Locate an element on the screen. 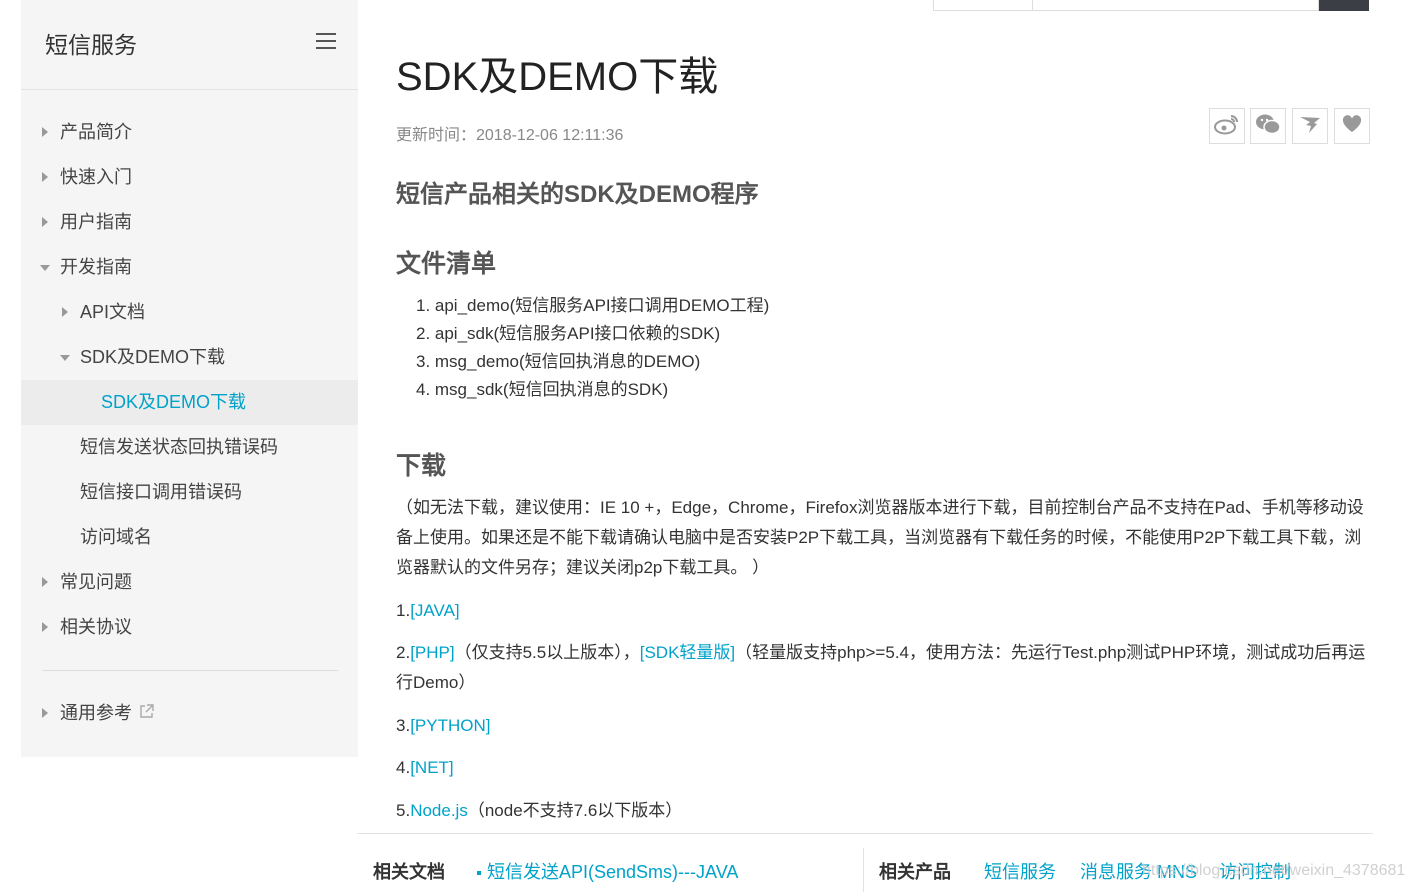 Image resolution: width=1406 pixels, height=892 pixels. node-note: （node不支持7.6以下版本） is located at coordinates (575, 810).